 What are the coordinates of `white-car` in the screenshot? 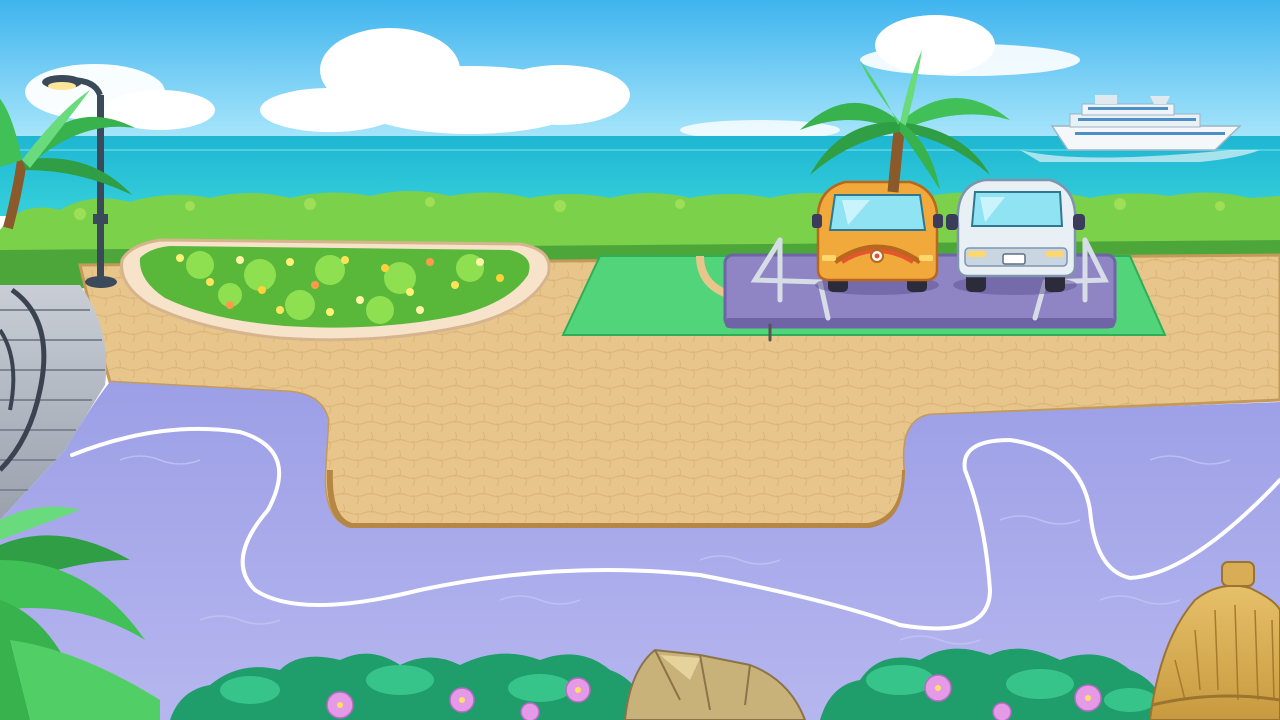 It's located at (1015, 236).